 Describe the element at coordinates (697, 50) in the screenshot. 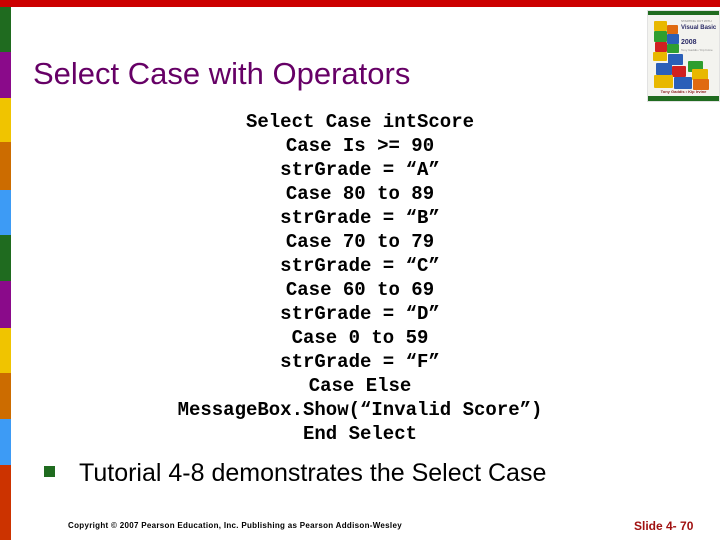

I see `book-cover-subtitle: Tony Gaddis / Kip Irvine` at that location.